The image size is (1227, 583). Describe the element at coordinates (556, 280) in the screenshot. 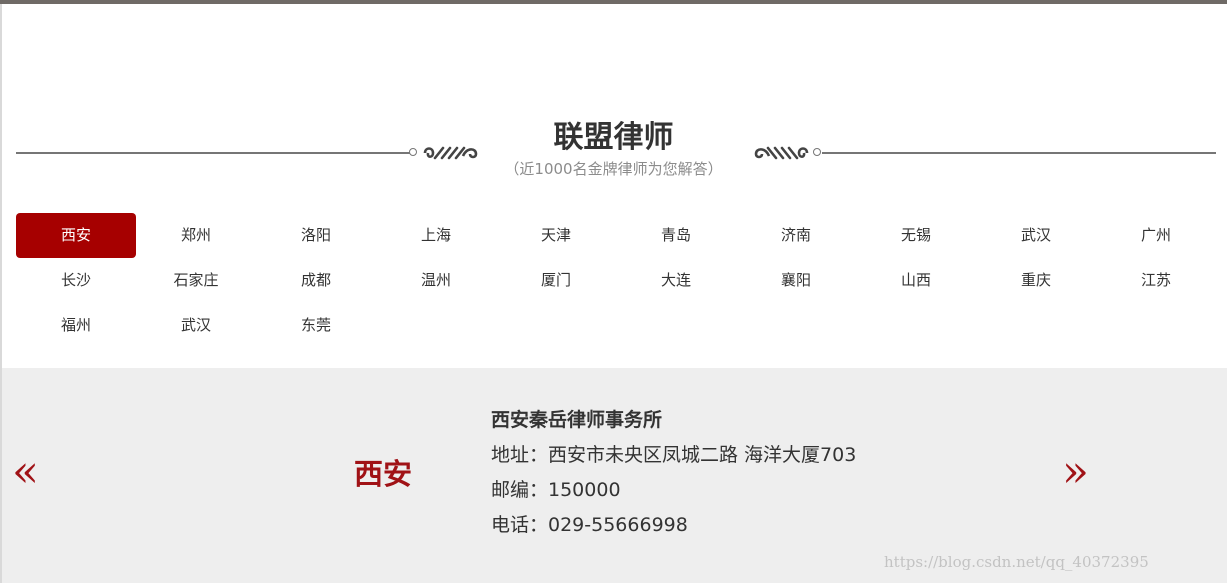

I see `city-tab: 厦门` at that location.